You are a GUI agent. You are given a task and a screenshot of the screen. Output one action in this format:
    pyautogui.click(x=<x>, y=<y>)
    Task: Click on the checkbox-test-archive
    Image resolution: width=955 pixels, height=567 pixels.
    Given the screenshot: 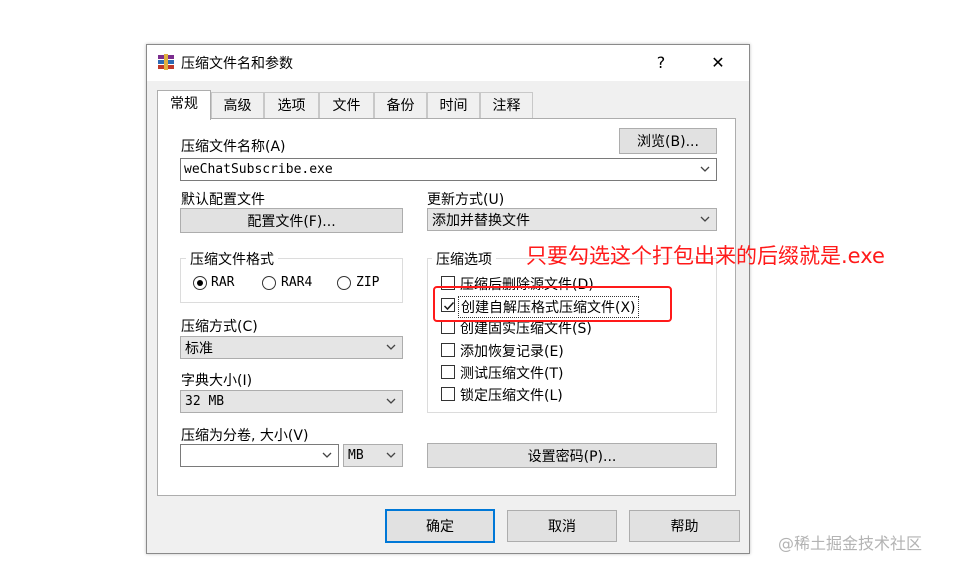 What is the action you would take?
    pyautogui.click(x=448, y=372)
    